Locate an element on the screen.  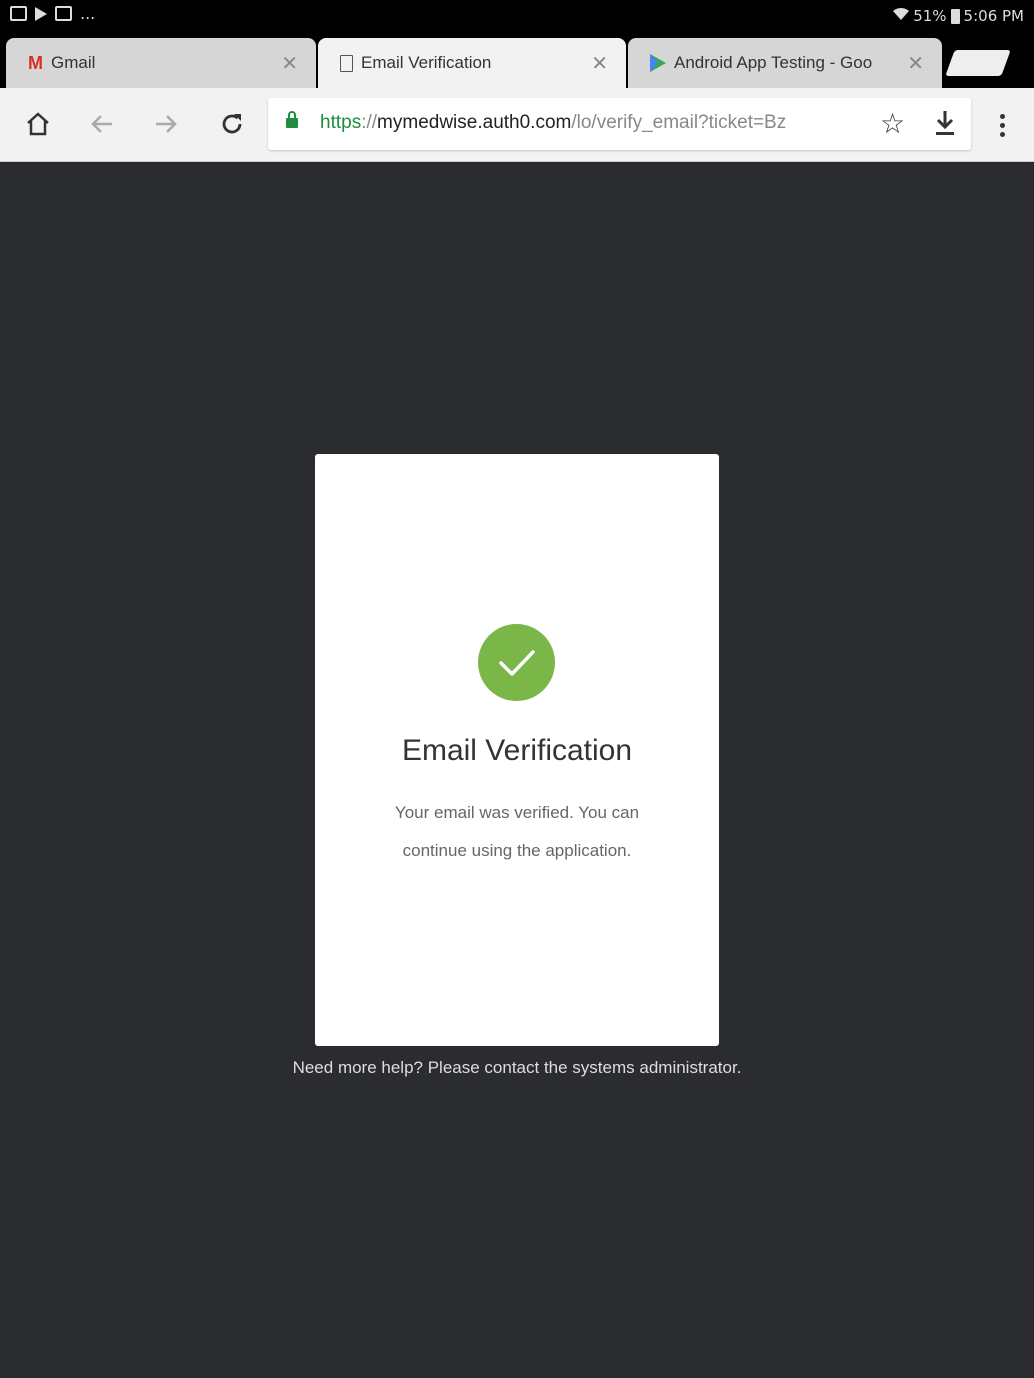
page-icon is located at coordinates (346, 63).